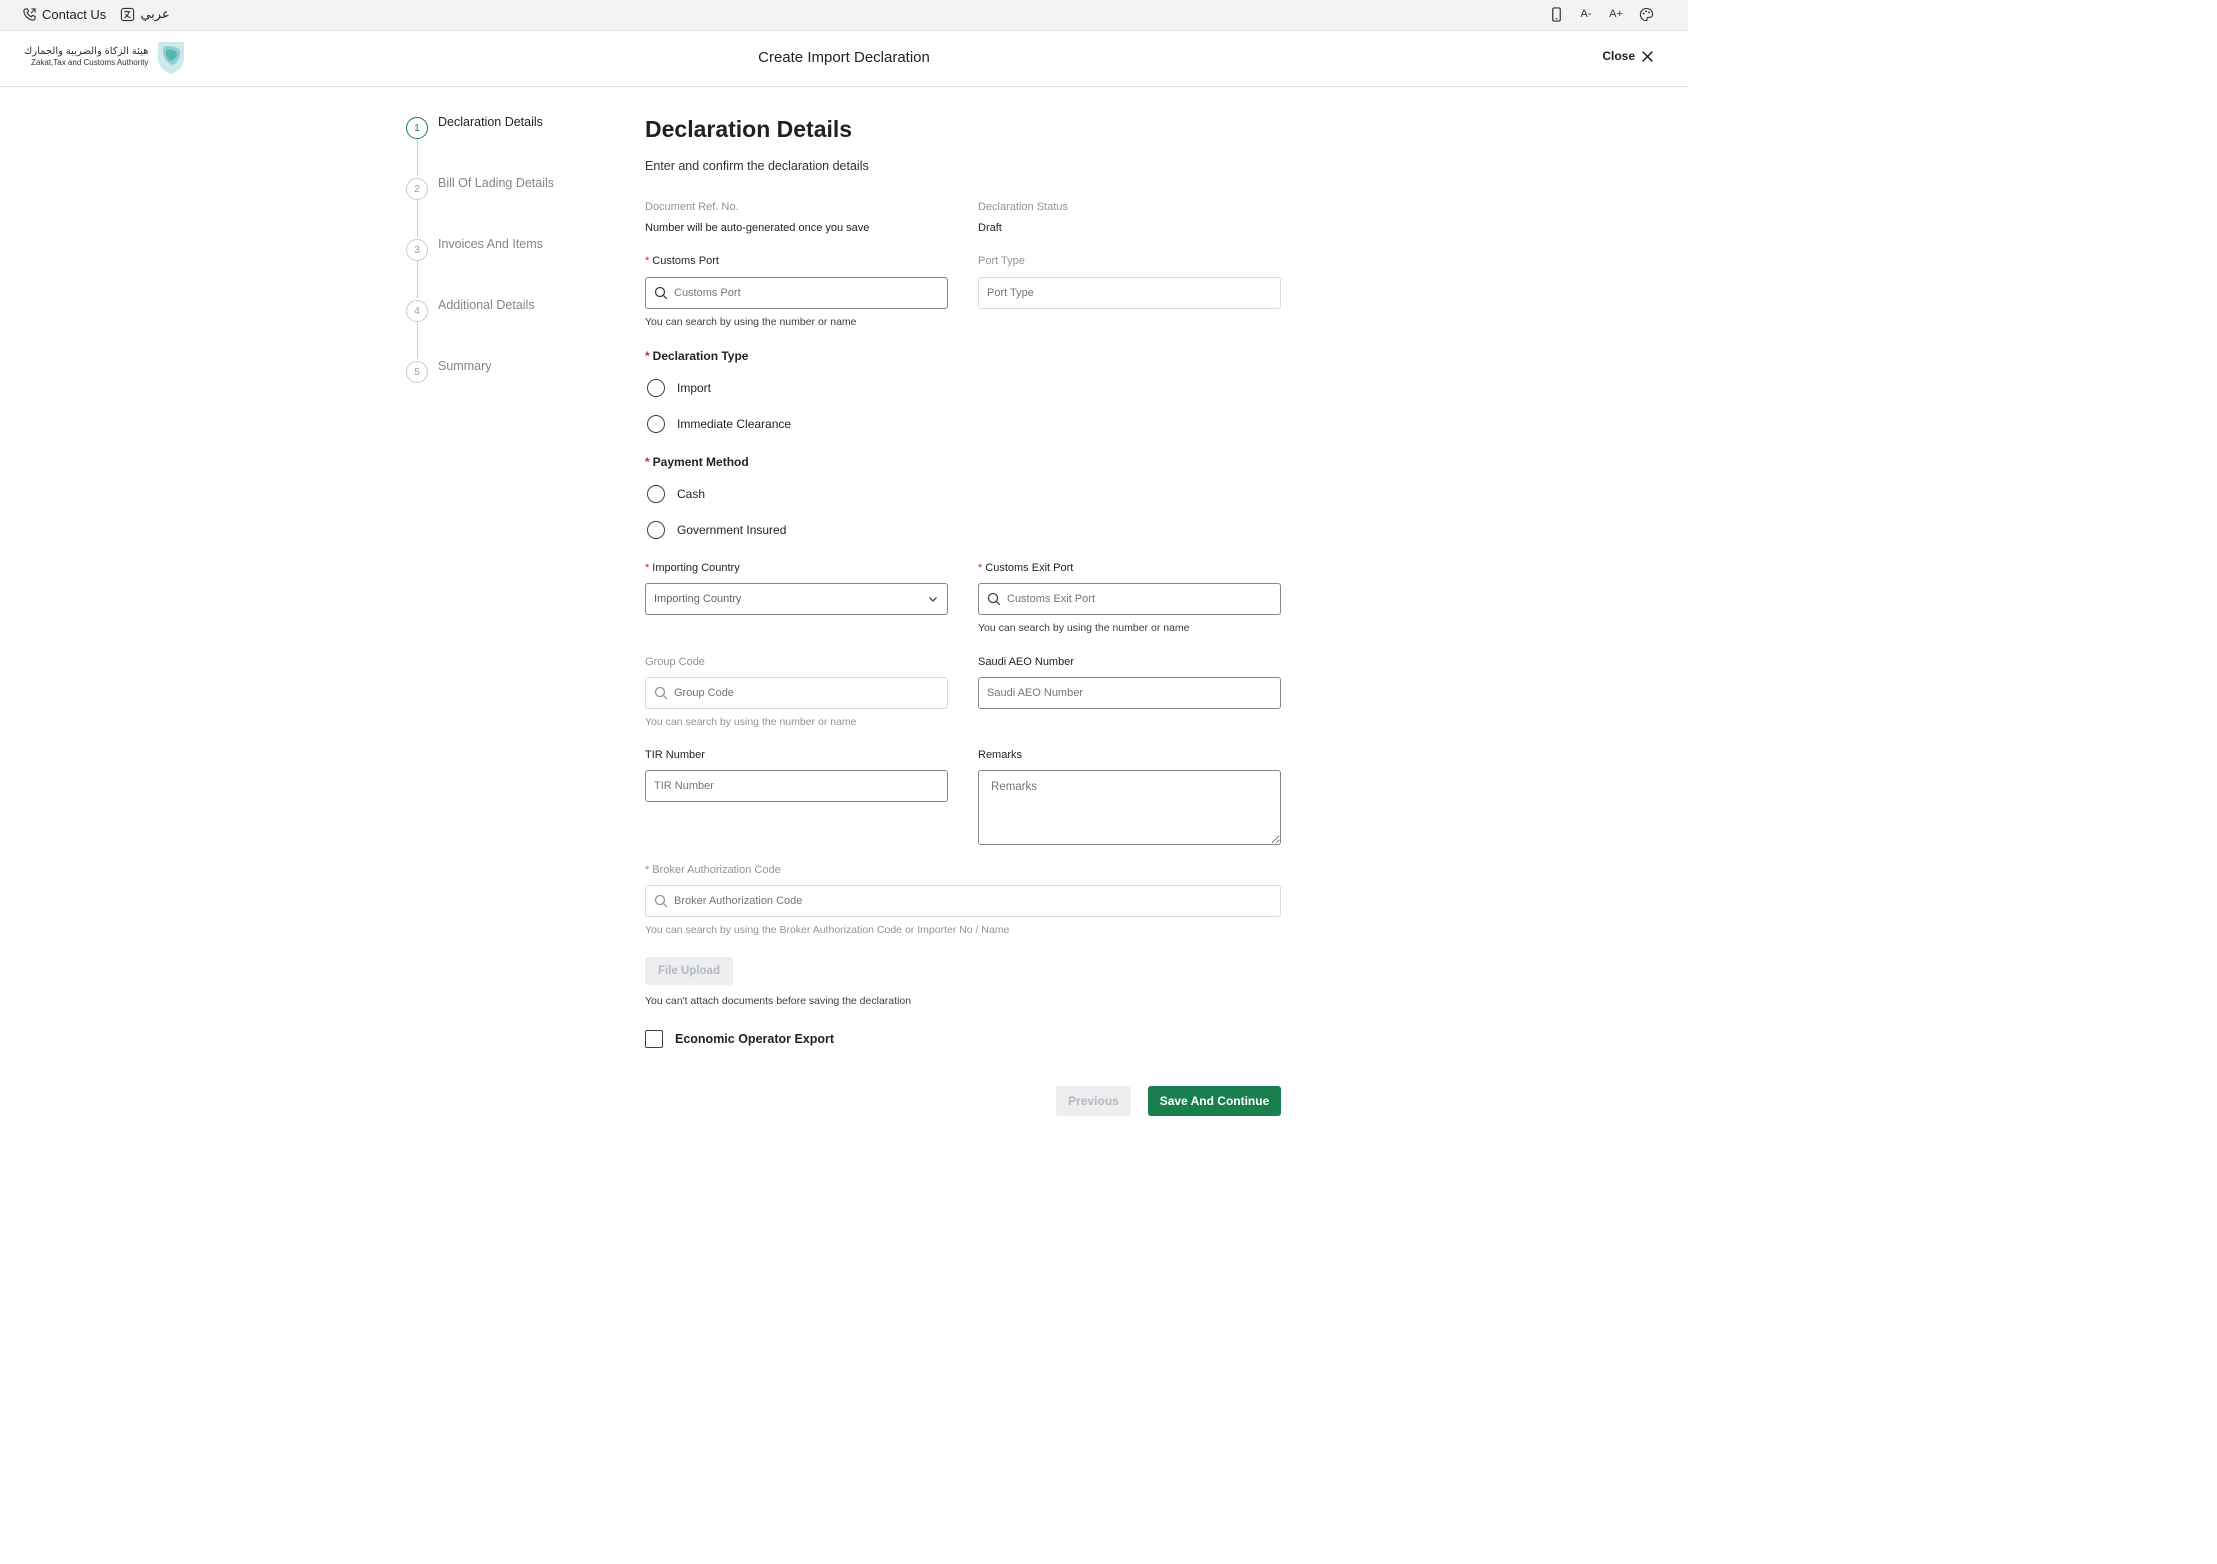 This screenshot has width=2217, height=1564. What do you see at coordinates (796, 599) in the screenshot?
I see `importing-country-select: Importing Country` at bounding box center [796, 599].